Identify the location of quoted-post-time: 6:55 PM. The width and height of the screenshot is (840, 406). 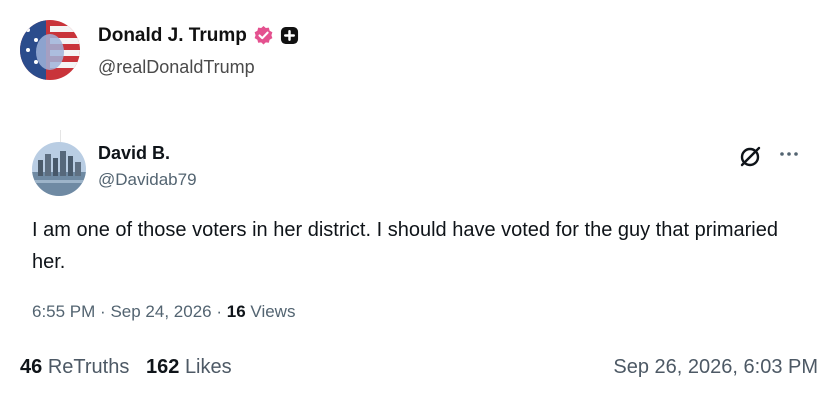
(63, 311).